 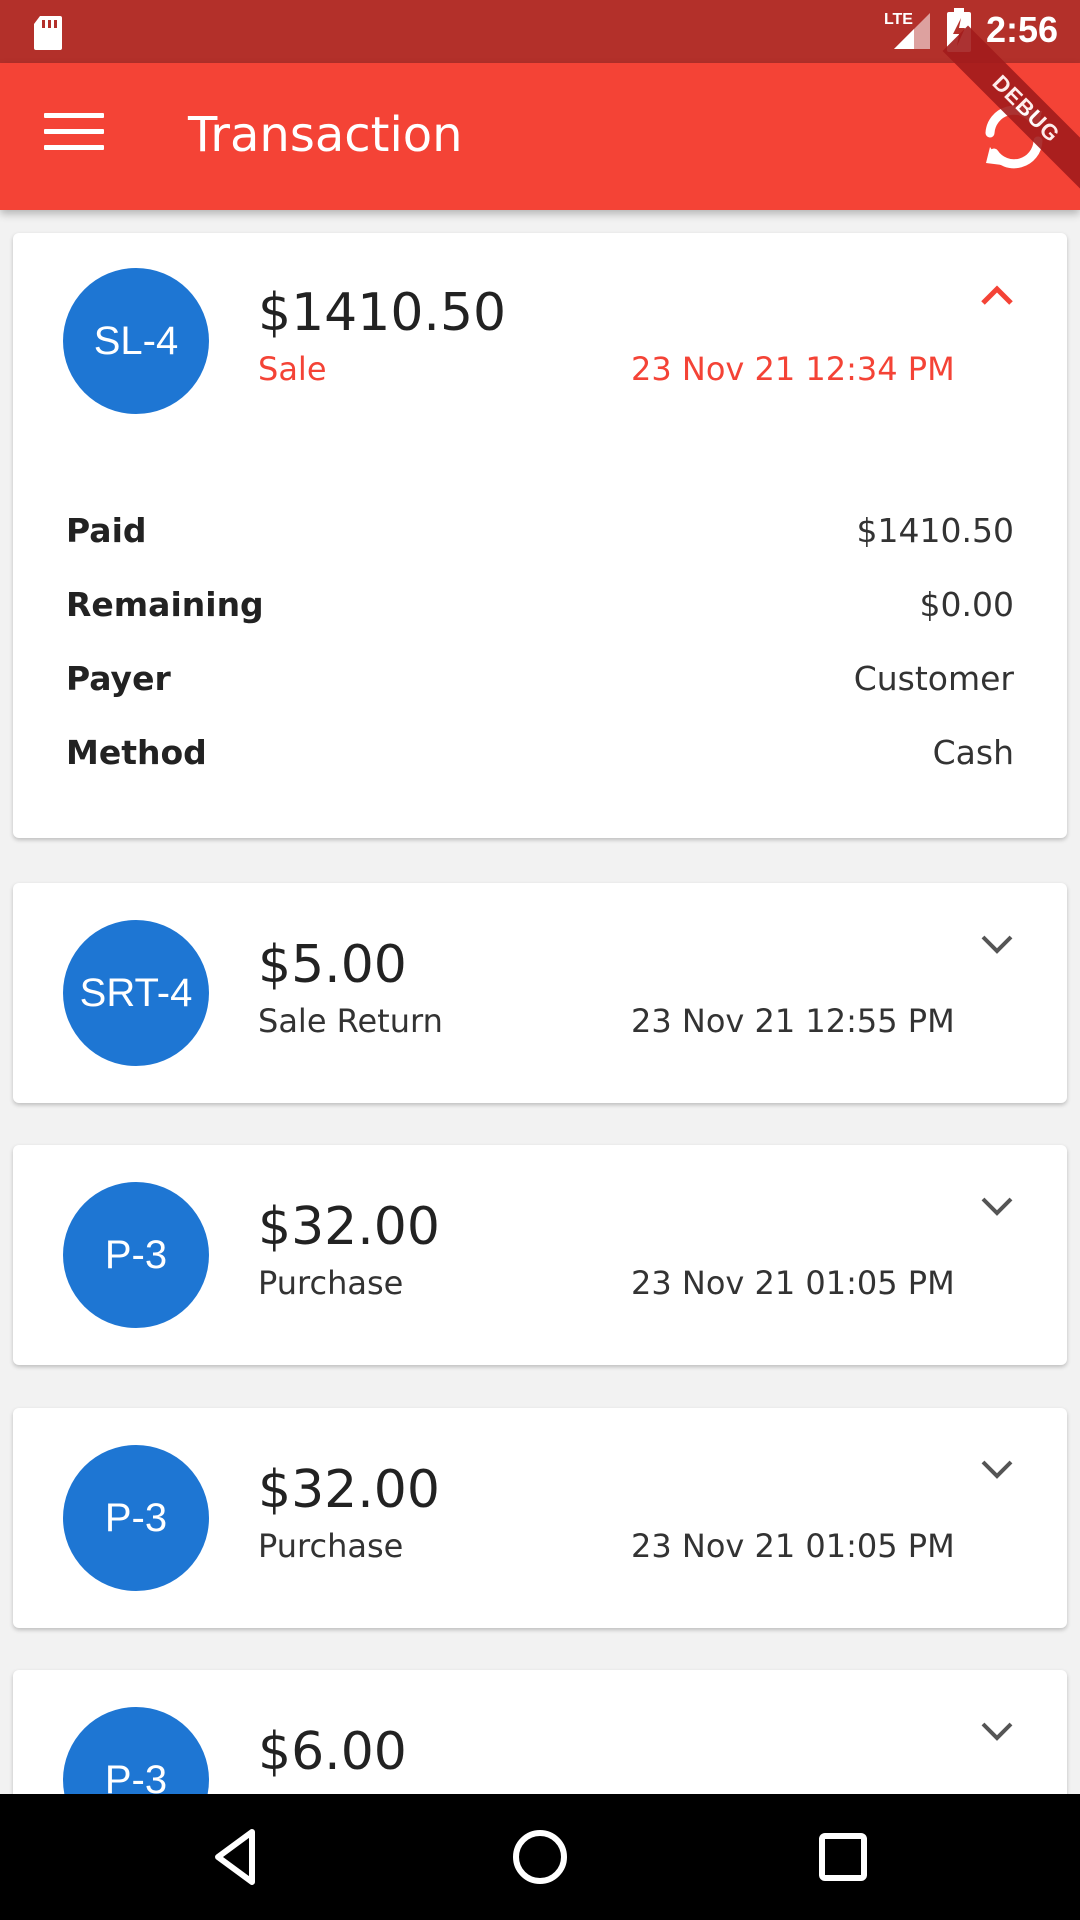 I want to click on detail-label: Method, so click(x=136, y=752).